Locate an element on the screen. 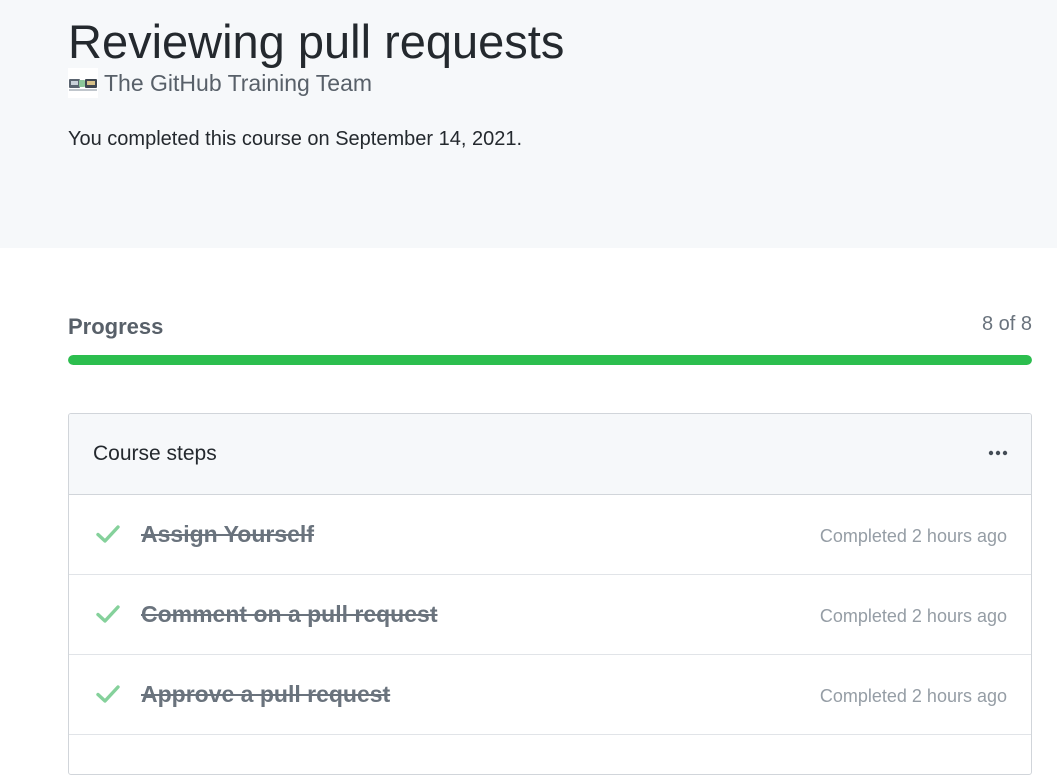 This screenshot has width=1057, height=775. course-title: Reviewing pull requests is located at coordinates (316, 41).